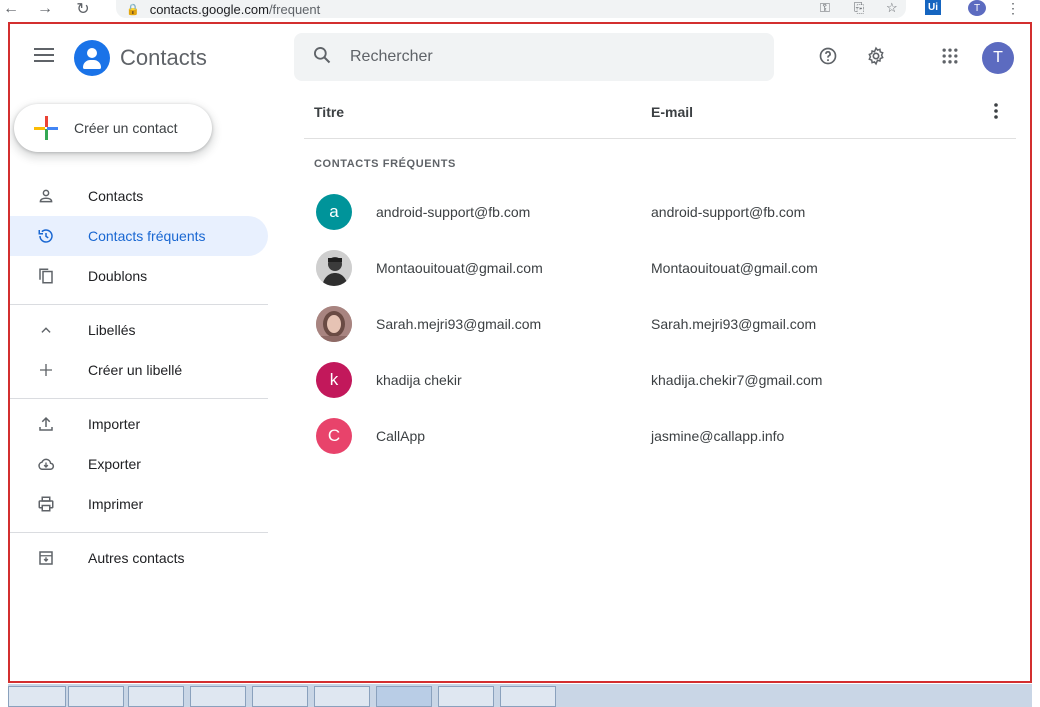 This screenshot has width=1040, height=707. Describe the element at coordinates (294, 9) in the screenshot. I see `url-path: /frequent` at that location.